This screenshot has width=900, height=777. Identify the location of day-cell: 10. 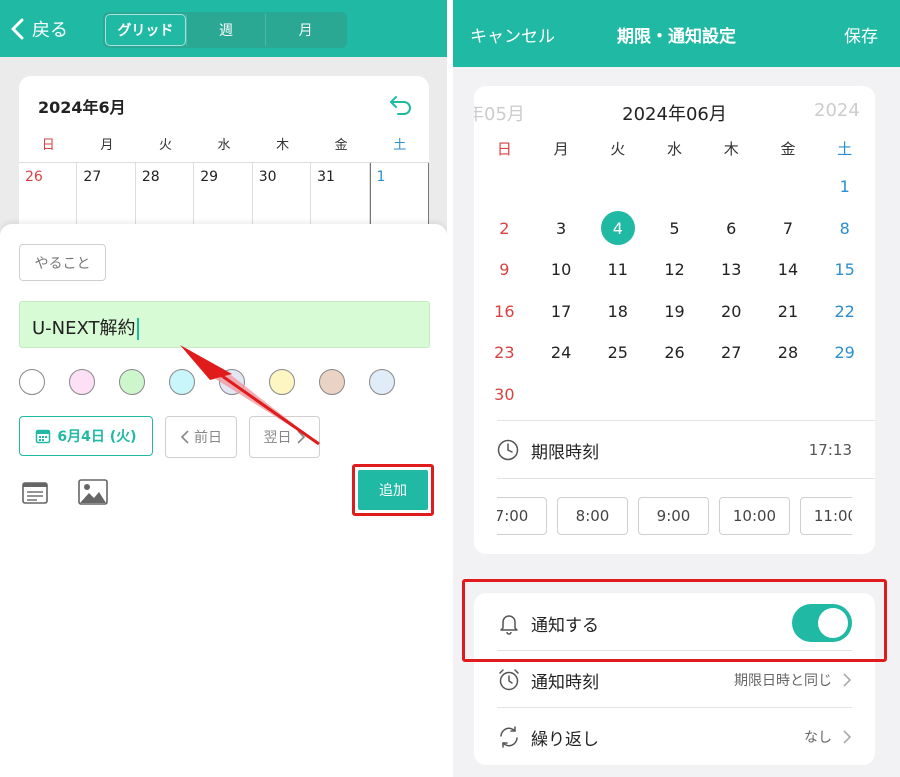
(561, 269).